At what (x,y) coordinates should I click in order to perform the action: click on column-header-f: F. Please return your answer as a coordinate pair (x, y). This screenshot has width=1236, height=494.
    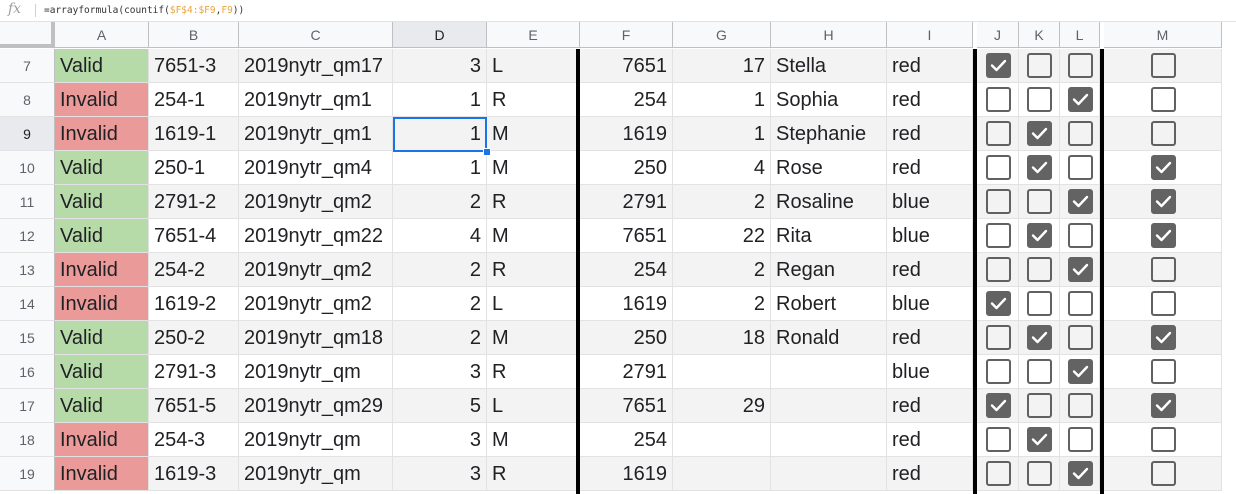
    Looking at the image, I should click on (626, 35).